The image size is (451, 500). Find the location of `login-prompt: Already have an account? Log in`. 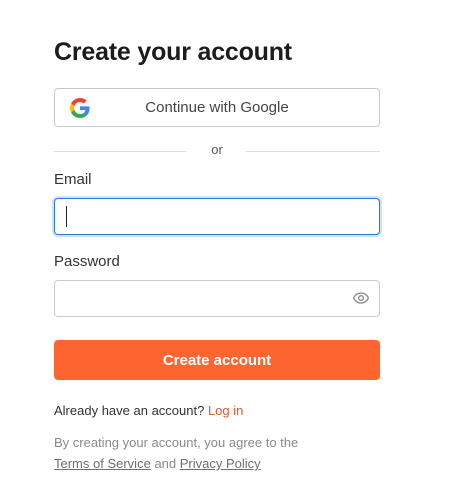

login-prompt: Already have an account? Log in is located at coordinates (148, 410).